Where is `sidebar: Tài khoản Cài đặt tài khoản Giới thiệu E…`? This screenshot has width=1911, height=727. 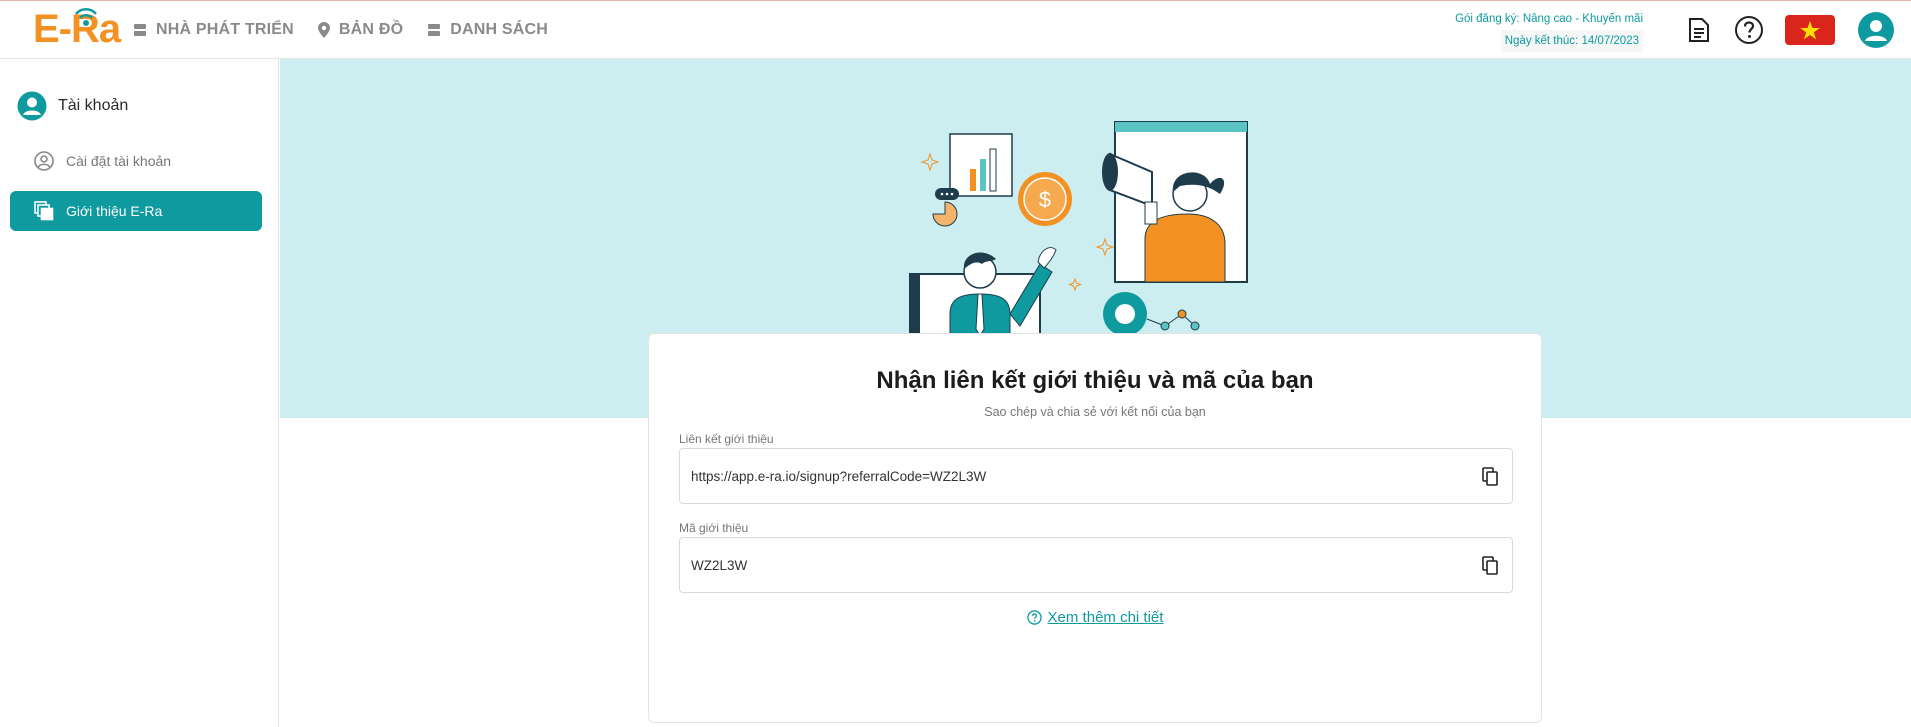 sidebar: Tài khoản Cài đặt tài khoản Giới thiệu E… is located at coordinates (139, 393).